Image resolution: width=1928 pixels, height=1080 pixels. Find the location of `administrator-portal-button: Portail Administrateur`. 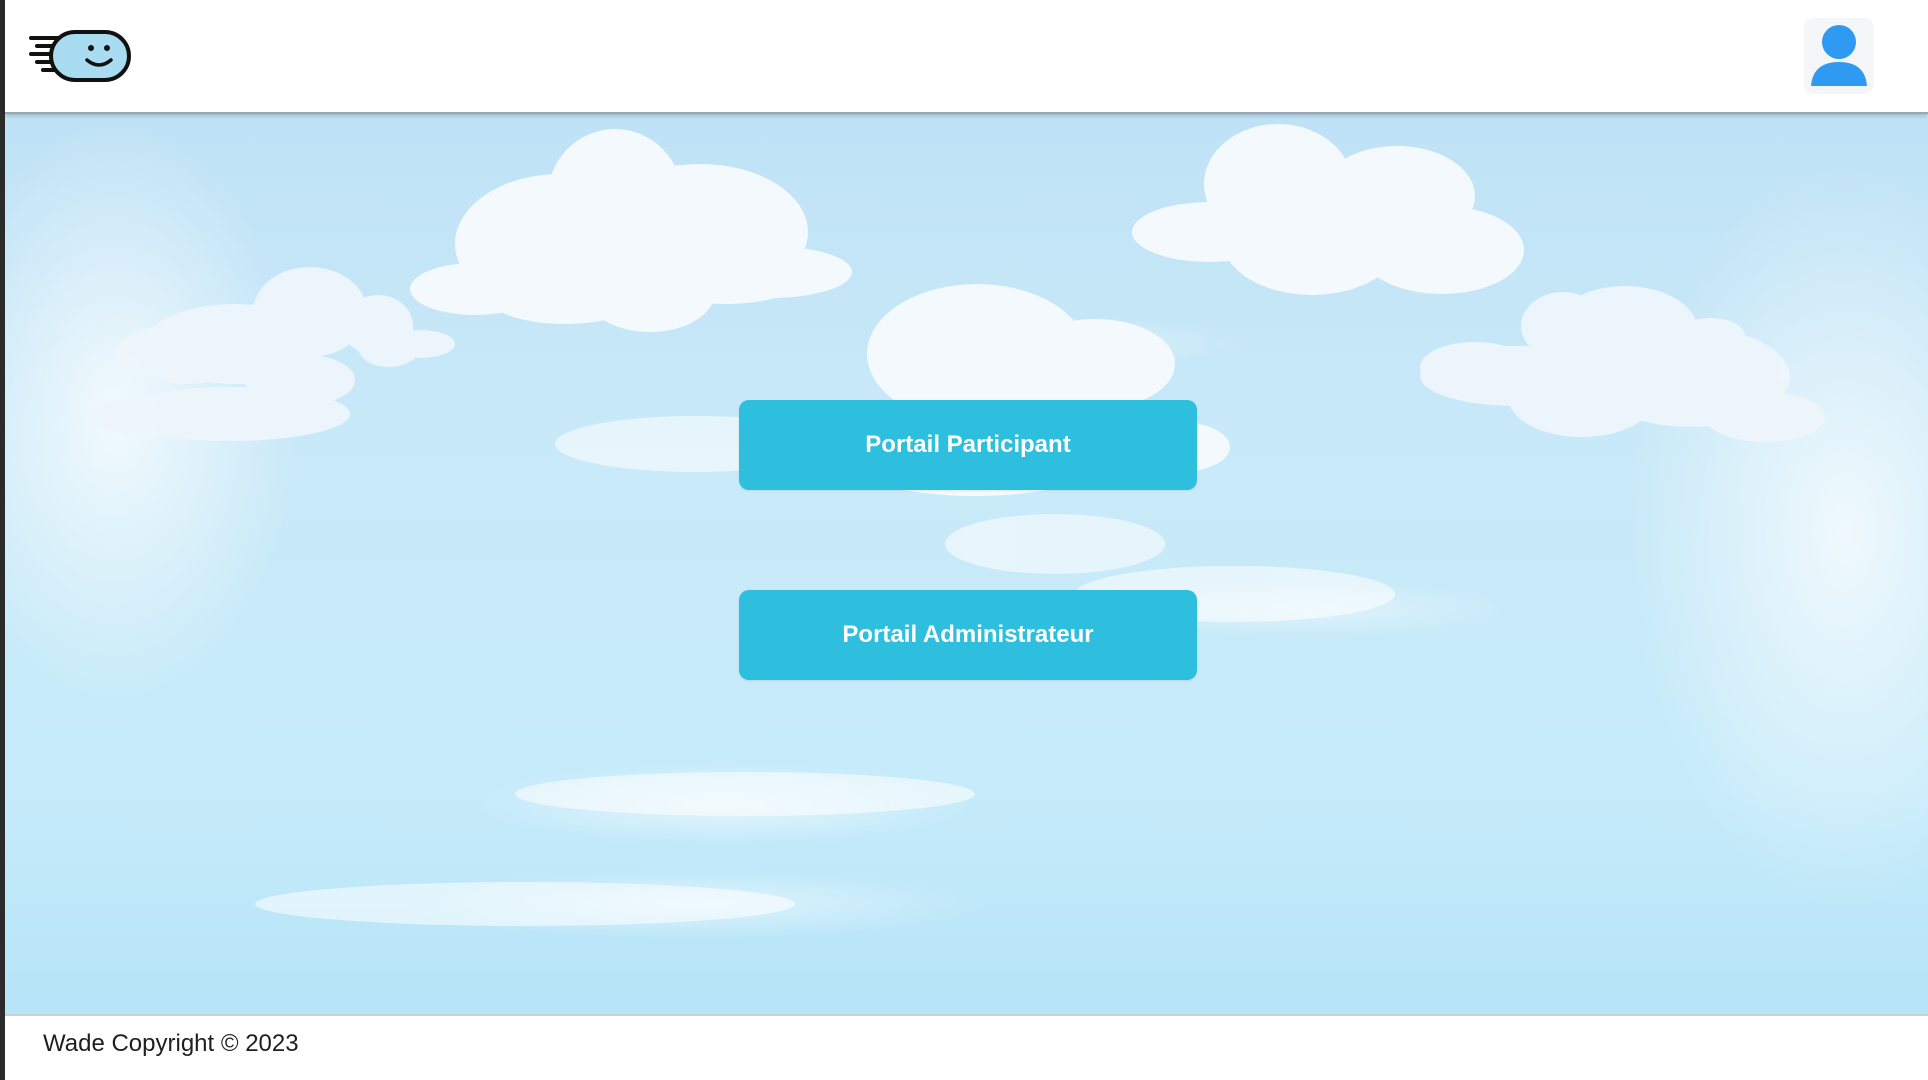

administrator-portal-button: Portail Administrateur is located at coordinates (968, 635).